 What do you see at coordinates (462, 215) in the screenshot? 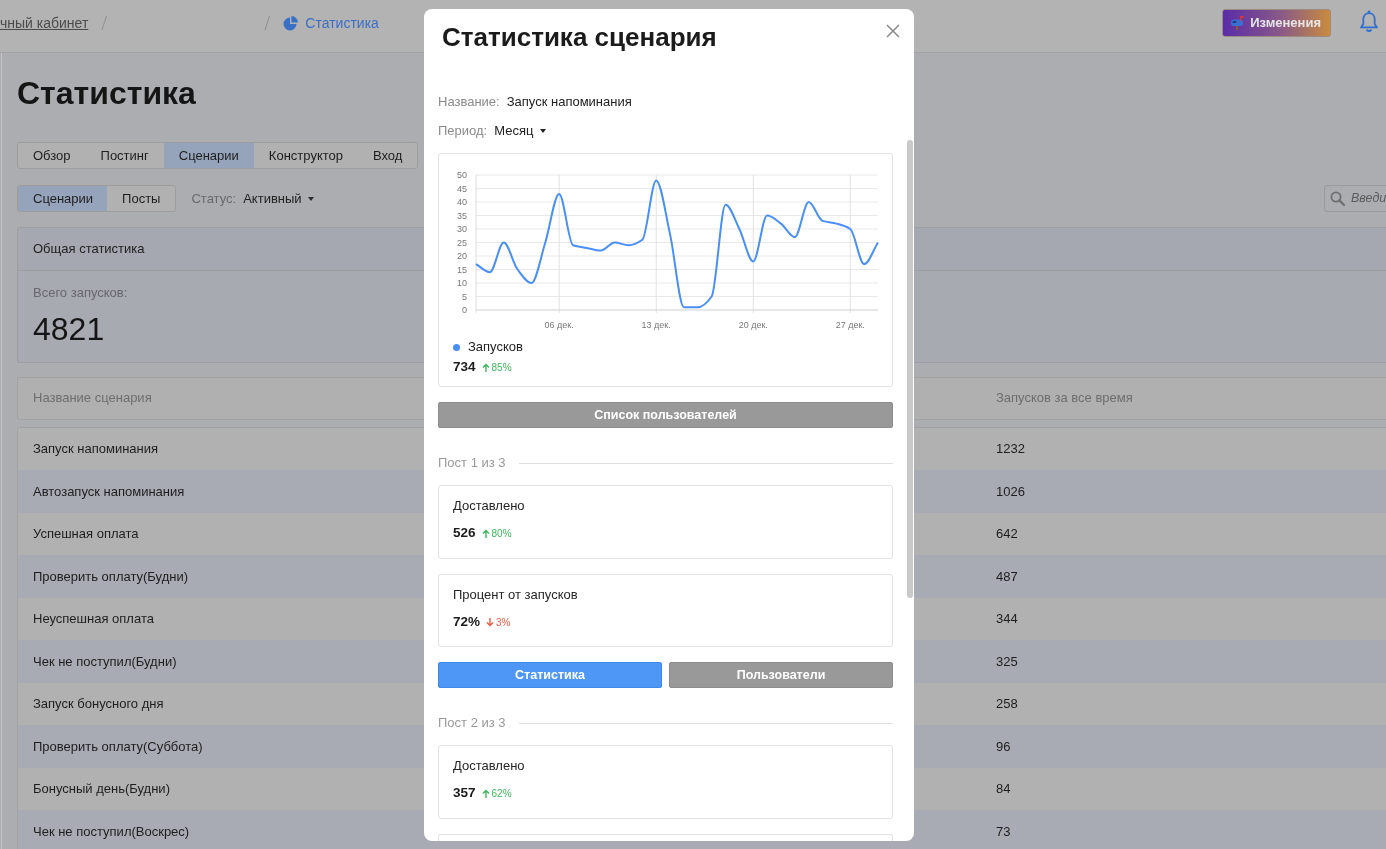
I see `y-axis-label: 35` at bounding box center [462, 215].